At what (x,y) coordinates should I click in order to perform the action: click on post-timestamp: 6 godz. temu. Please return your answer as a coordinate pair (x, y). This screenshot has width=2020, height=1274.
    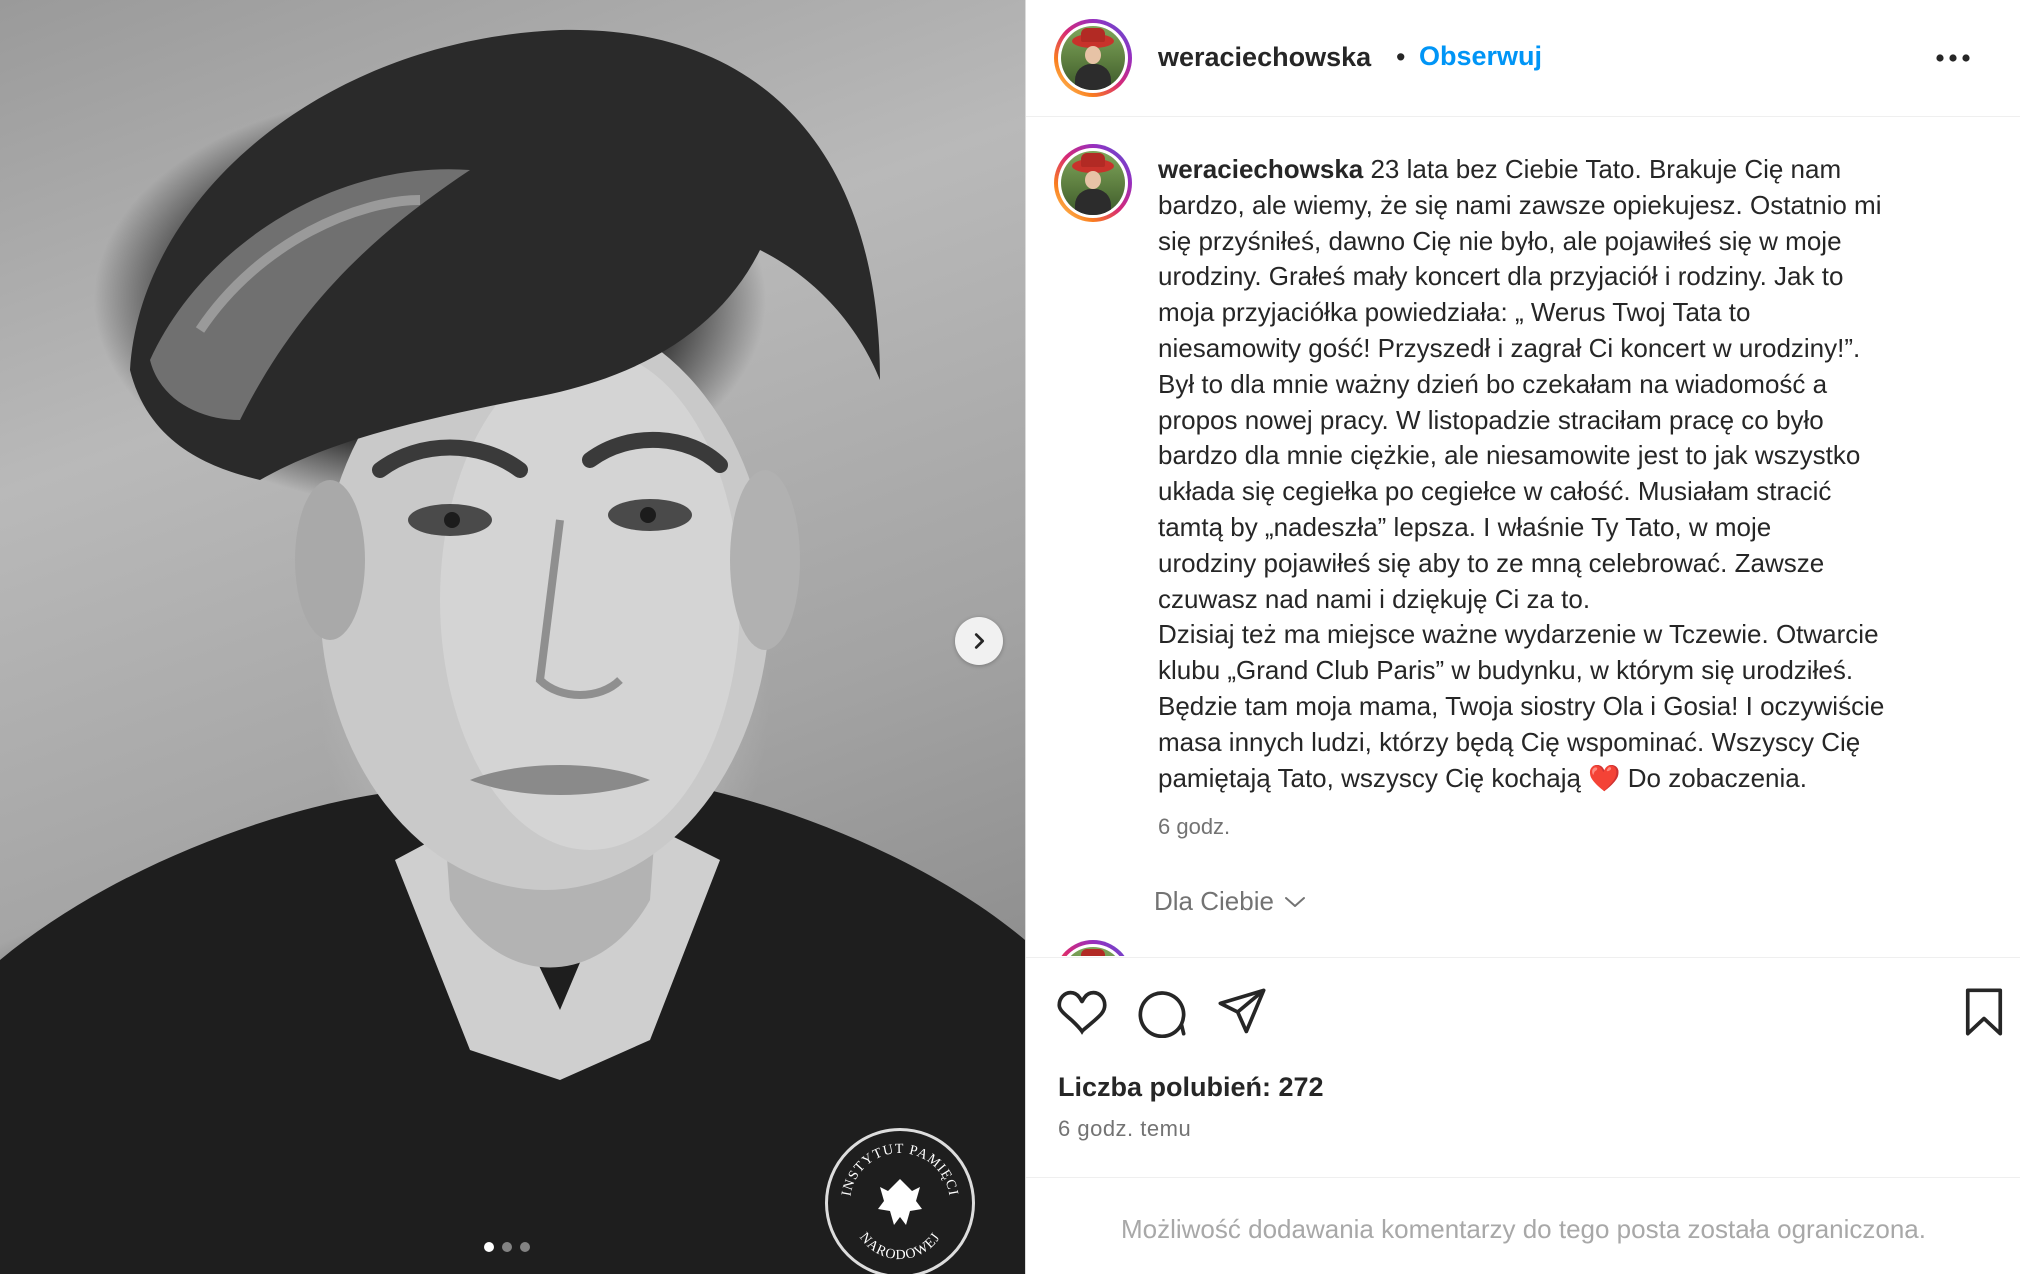
    Looking at the image, I should click on (1124, 1129).